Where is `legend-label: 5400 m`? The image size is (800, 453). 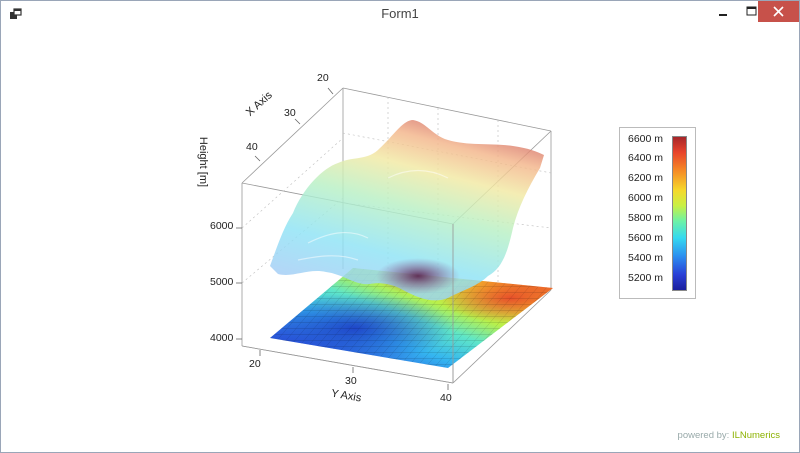 legend-label: 5400 m is located at coordinates (646, 258).